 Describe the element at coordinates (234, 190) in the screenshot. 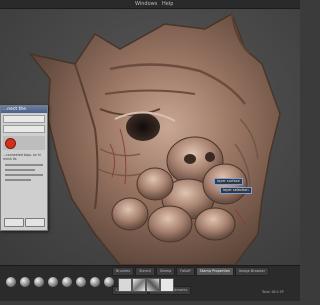

I see `layer-callout-selection: layer selection` at that location.